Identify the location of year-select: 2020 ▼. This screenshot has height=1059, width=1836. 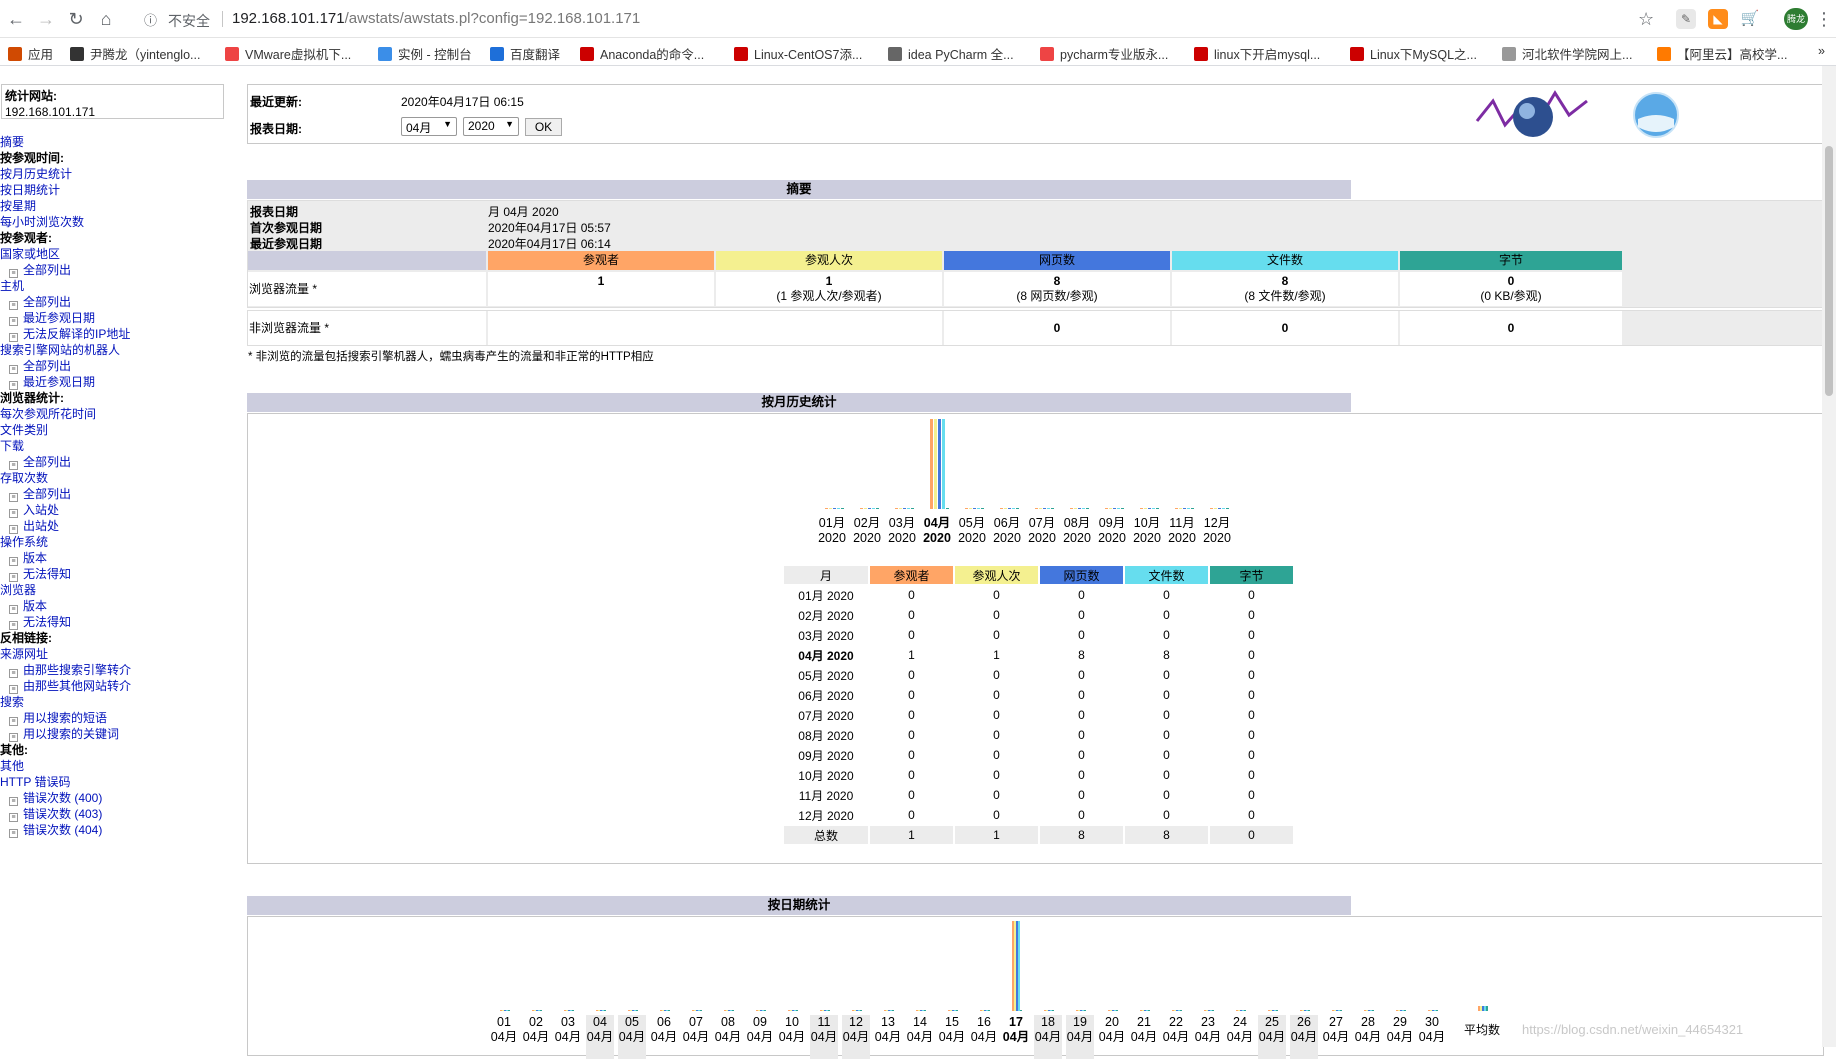
(491, 126).